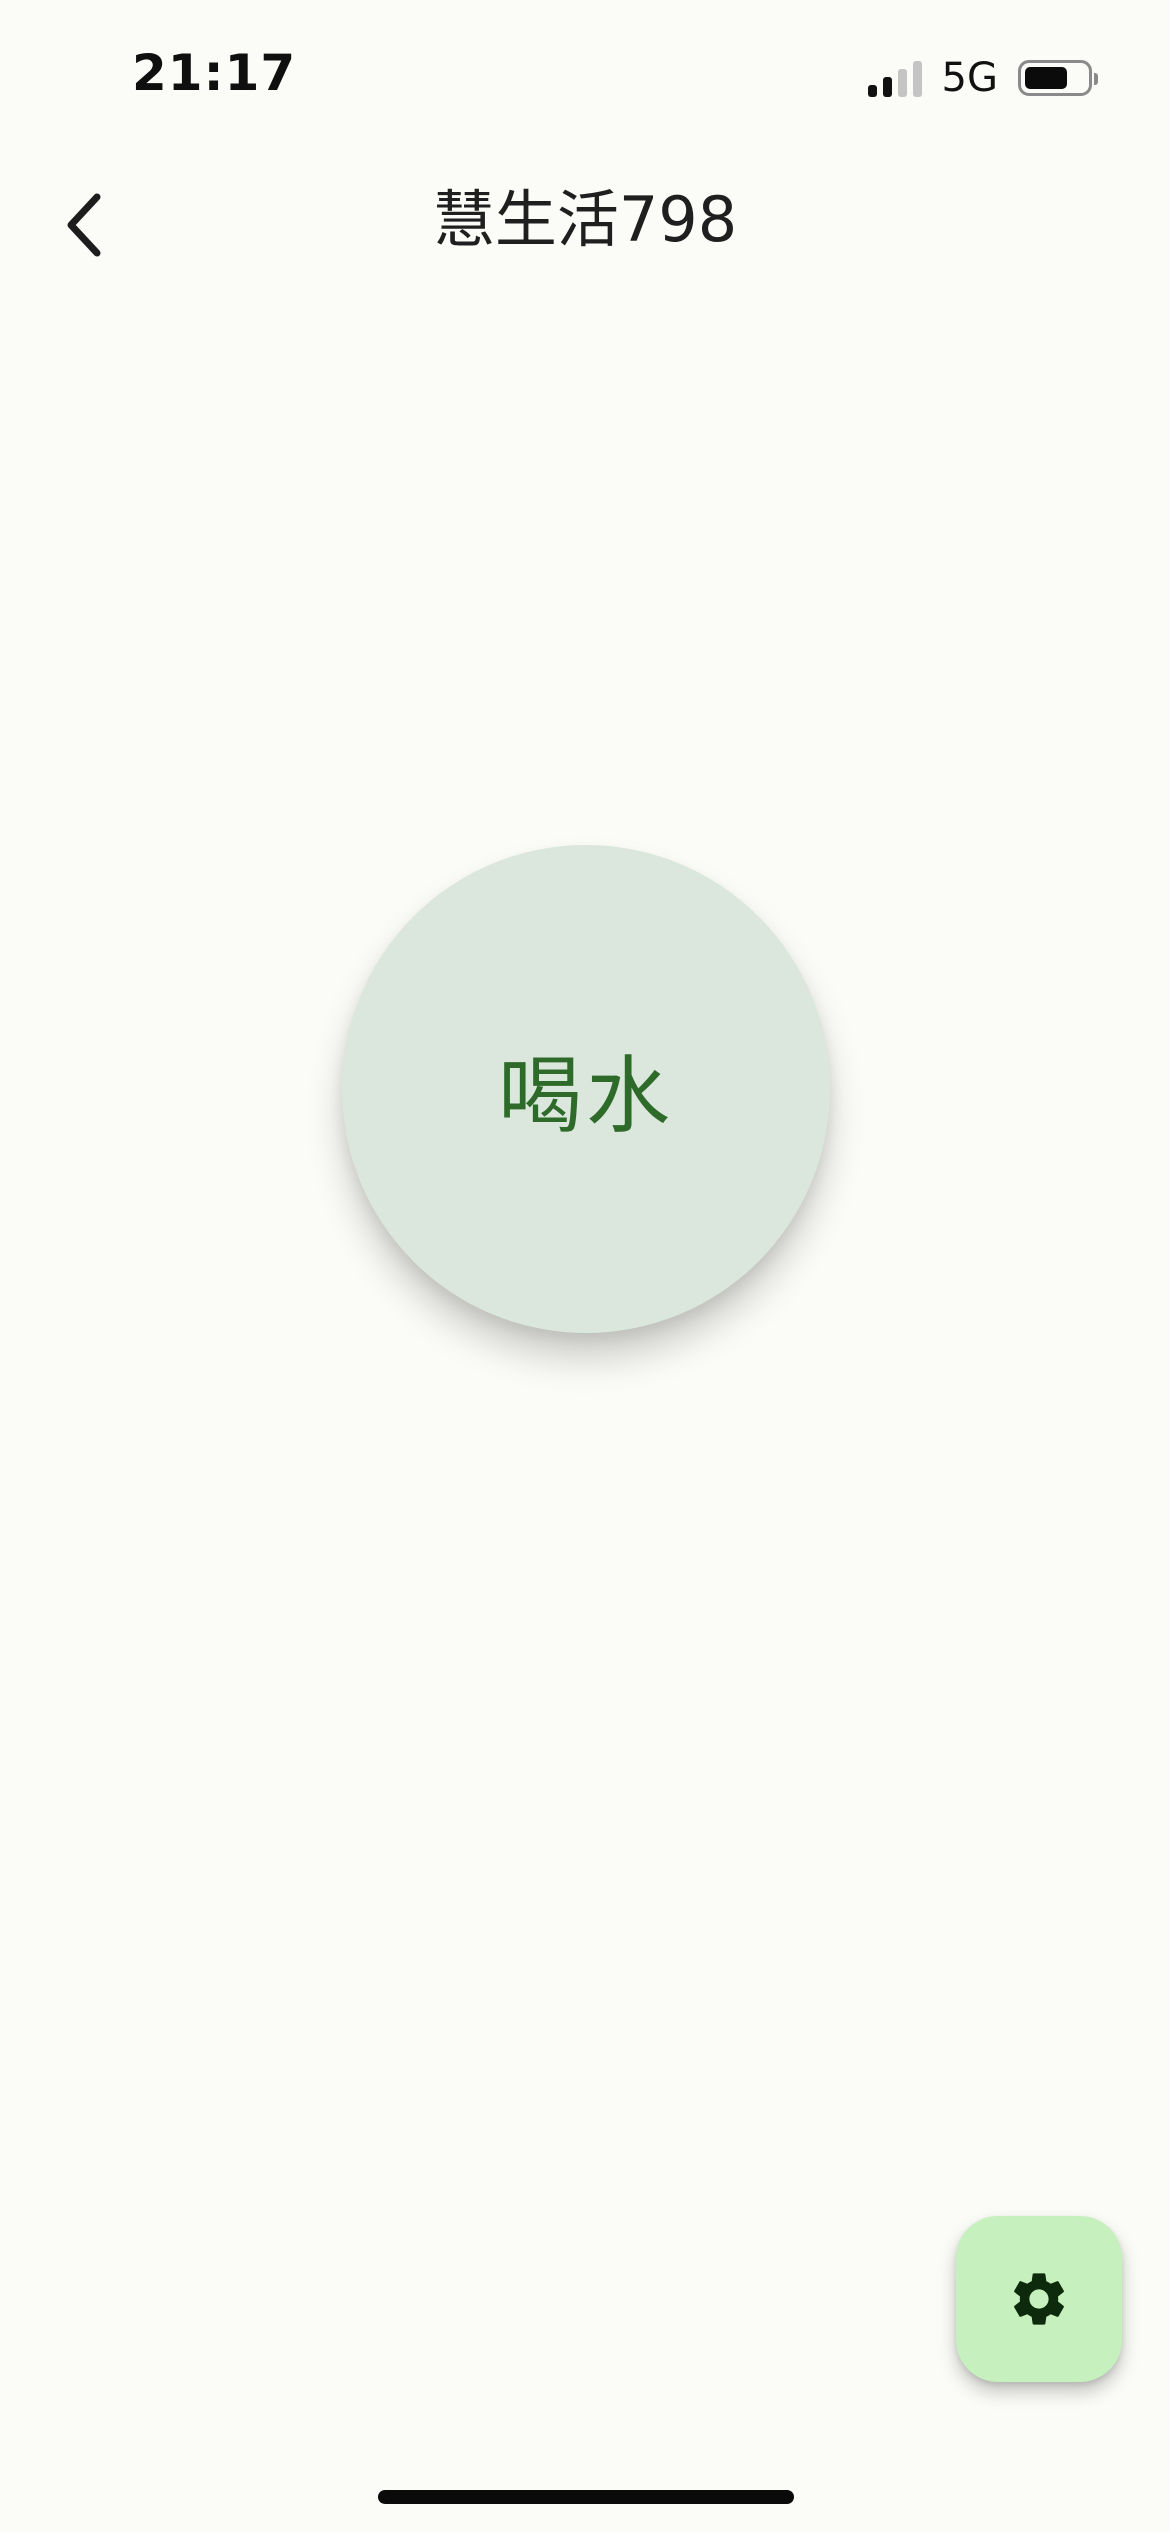  What do you see at coordinates (585, 75) in the screenshot?
I see `status-bar: 21:17 5G` at bounding box center [585, 75].